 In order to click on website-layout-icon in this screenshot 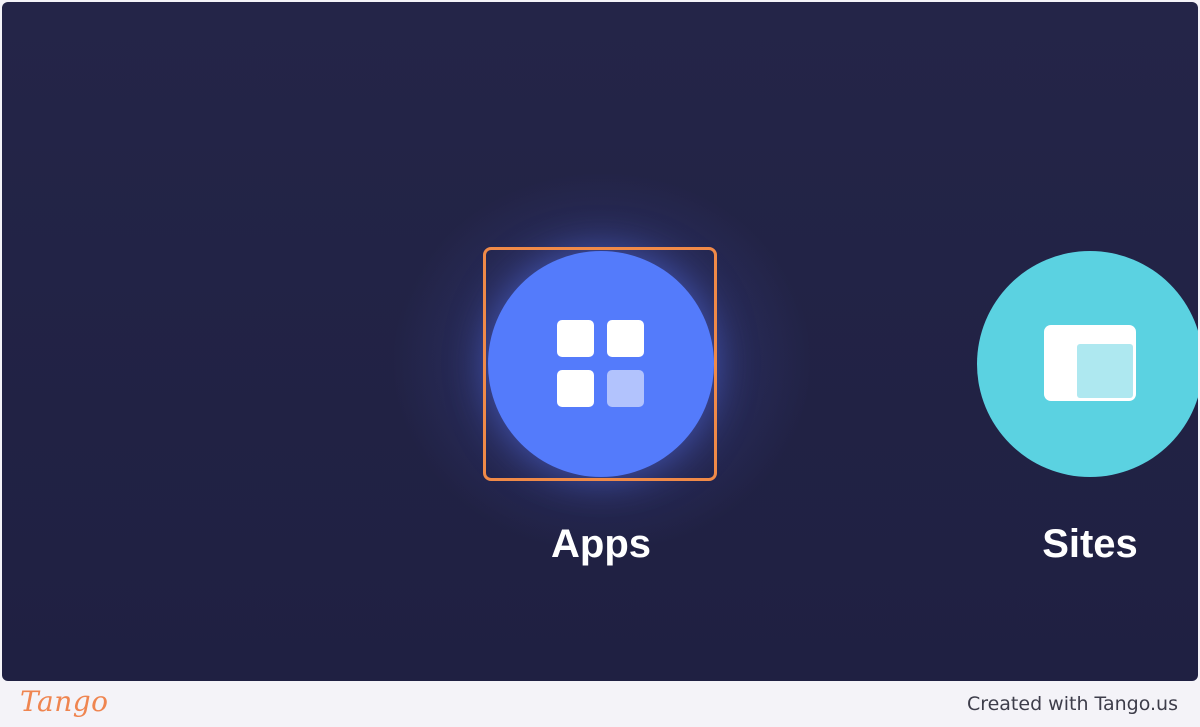, I will do `click(1090, 363)`.